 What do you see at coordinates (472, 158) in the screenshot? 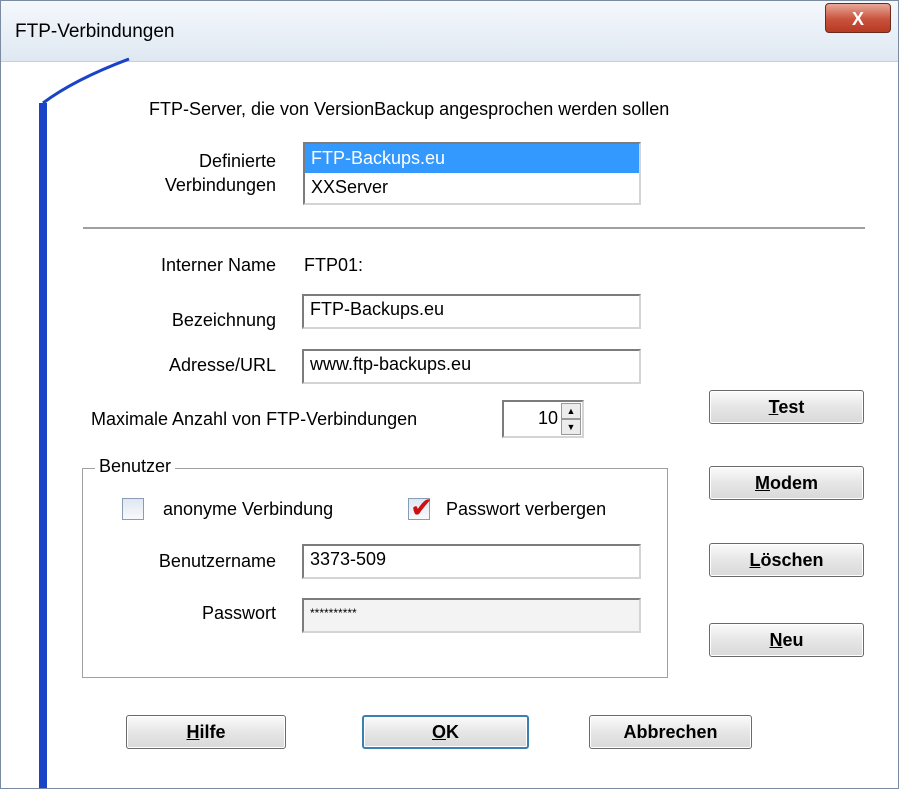
I see `list-item-ftp-backups: FTP-Backups.eu` at bounding box center [472, 158].